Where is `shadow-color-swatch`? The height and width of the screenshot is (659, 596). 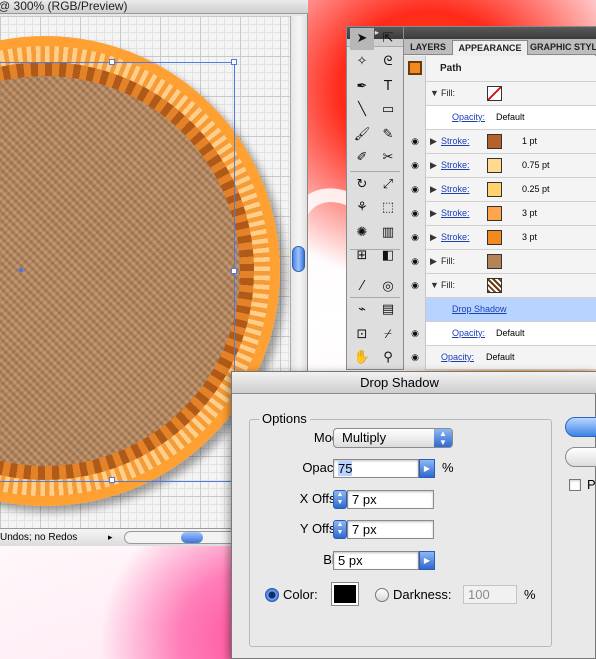 shadow-color-swatch is located at coordinates (345, 594).